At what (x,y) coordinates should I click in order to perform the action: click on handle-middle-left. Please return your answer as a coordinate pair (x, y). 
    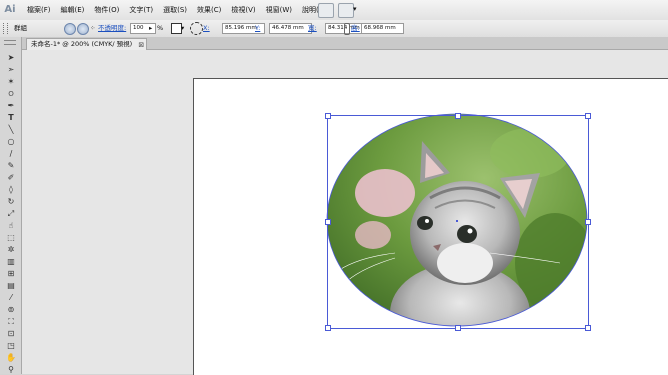
    Looking at the image, I should click on (328, 222).